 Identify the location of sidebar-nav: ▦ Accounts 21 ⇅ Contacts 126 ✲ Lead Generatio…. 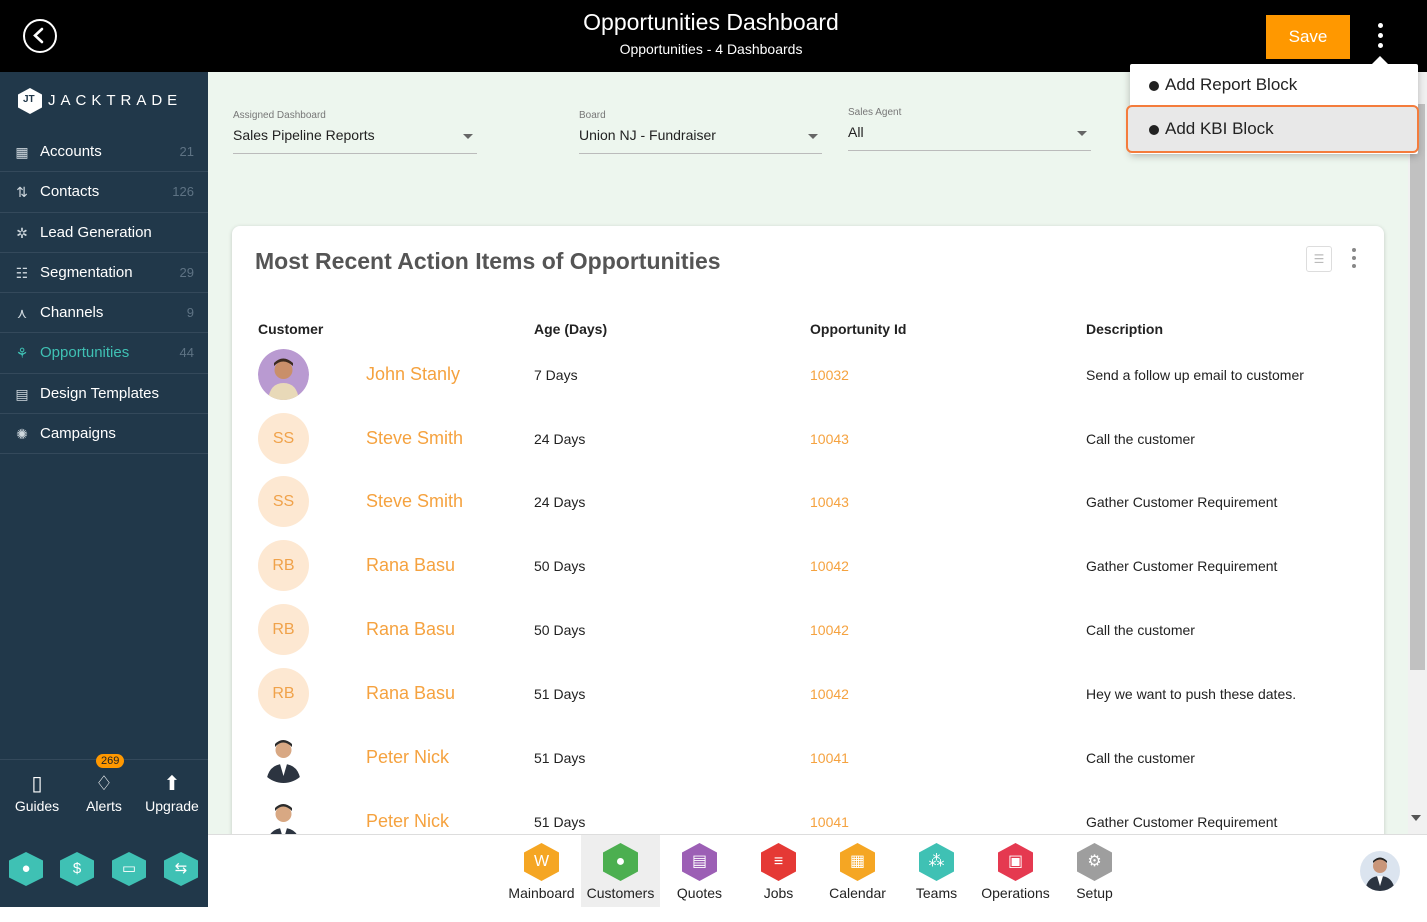
(104, 293).